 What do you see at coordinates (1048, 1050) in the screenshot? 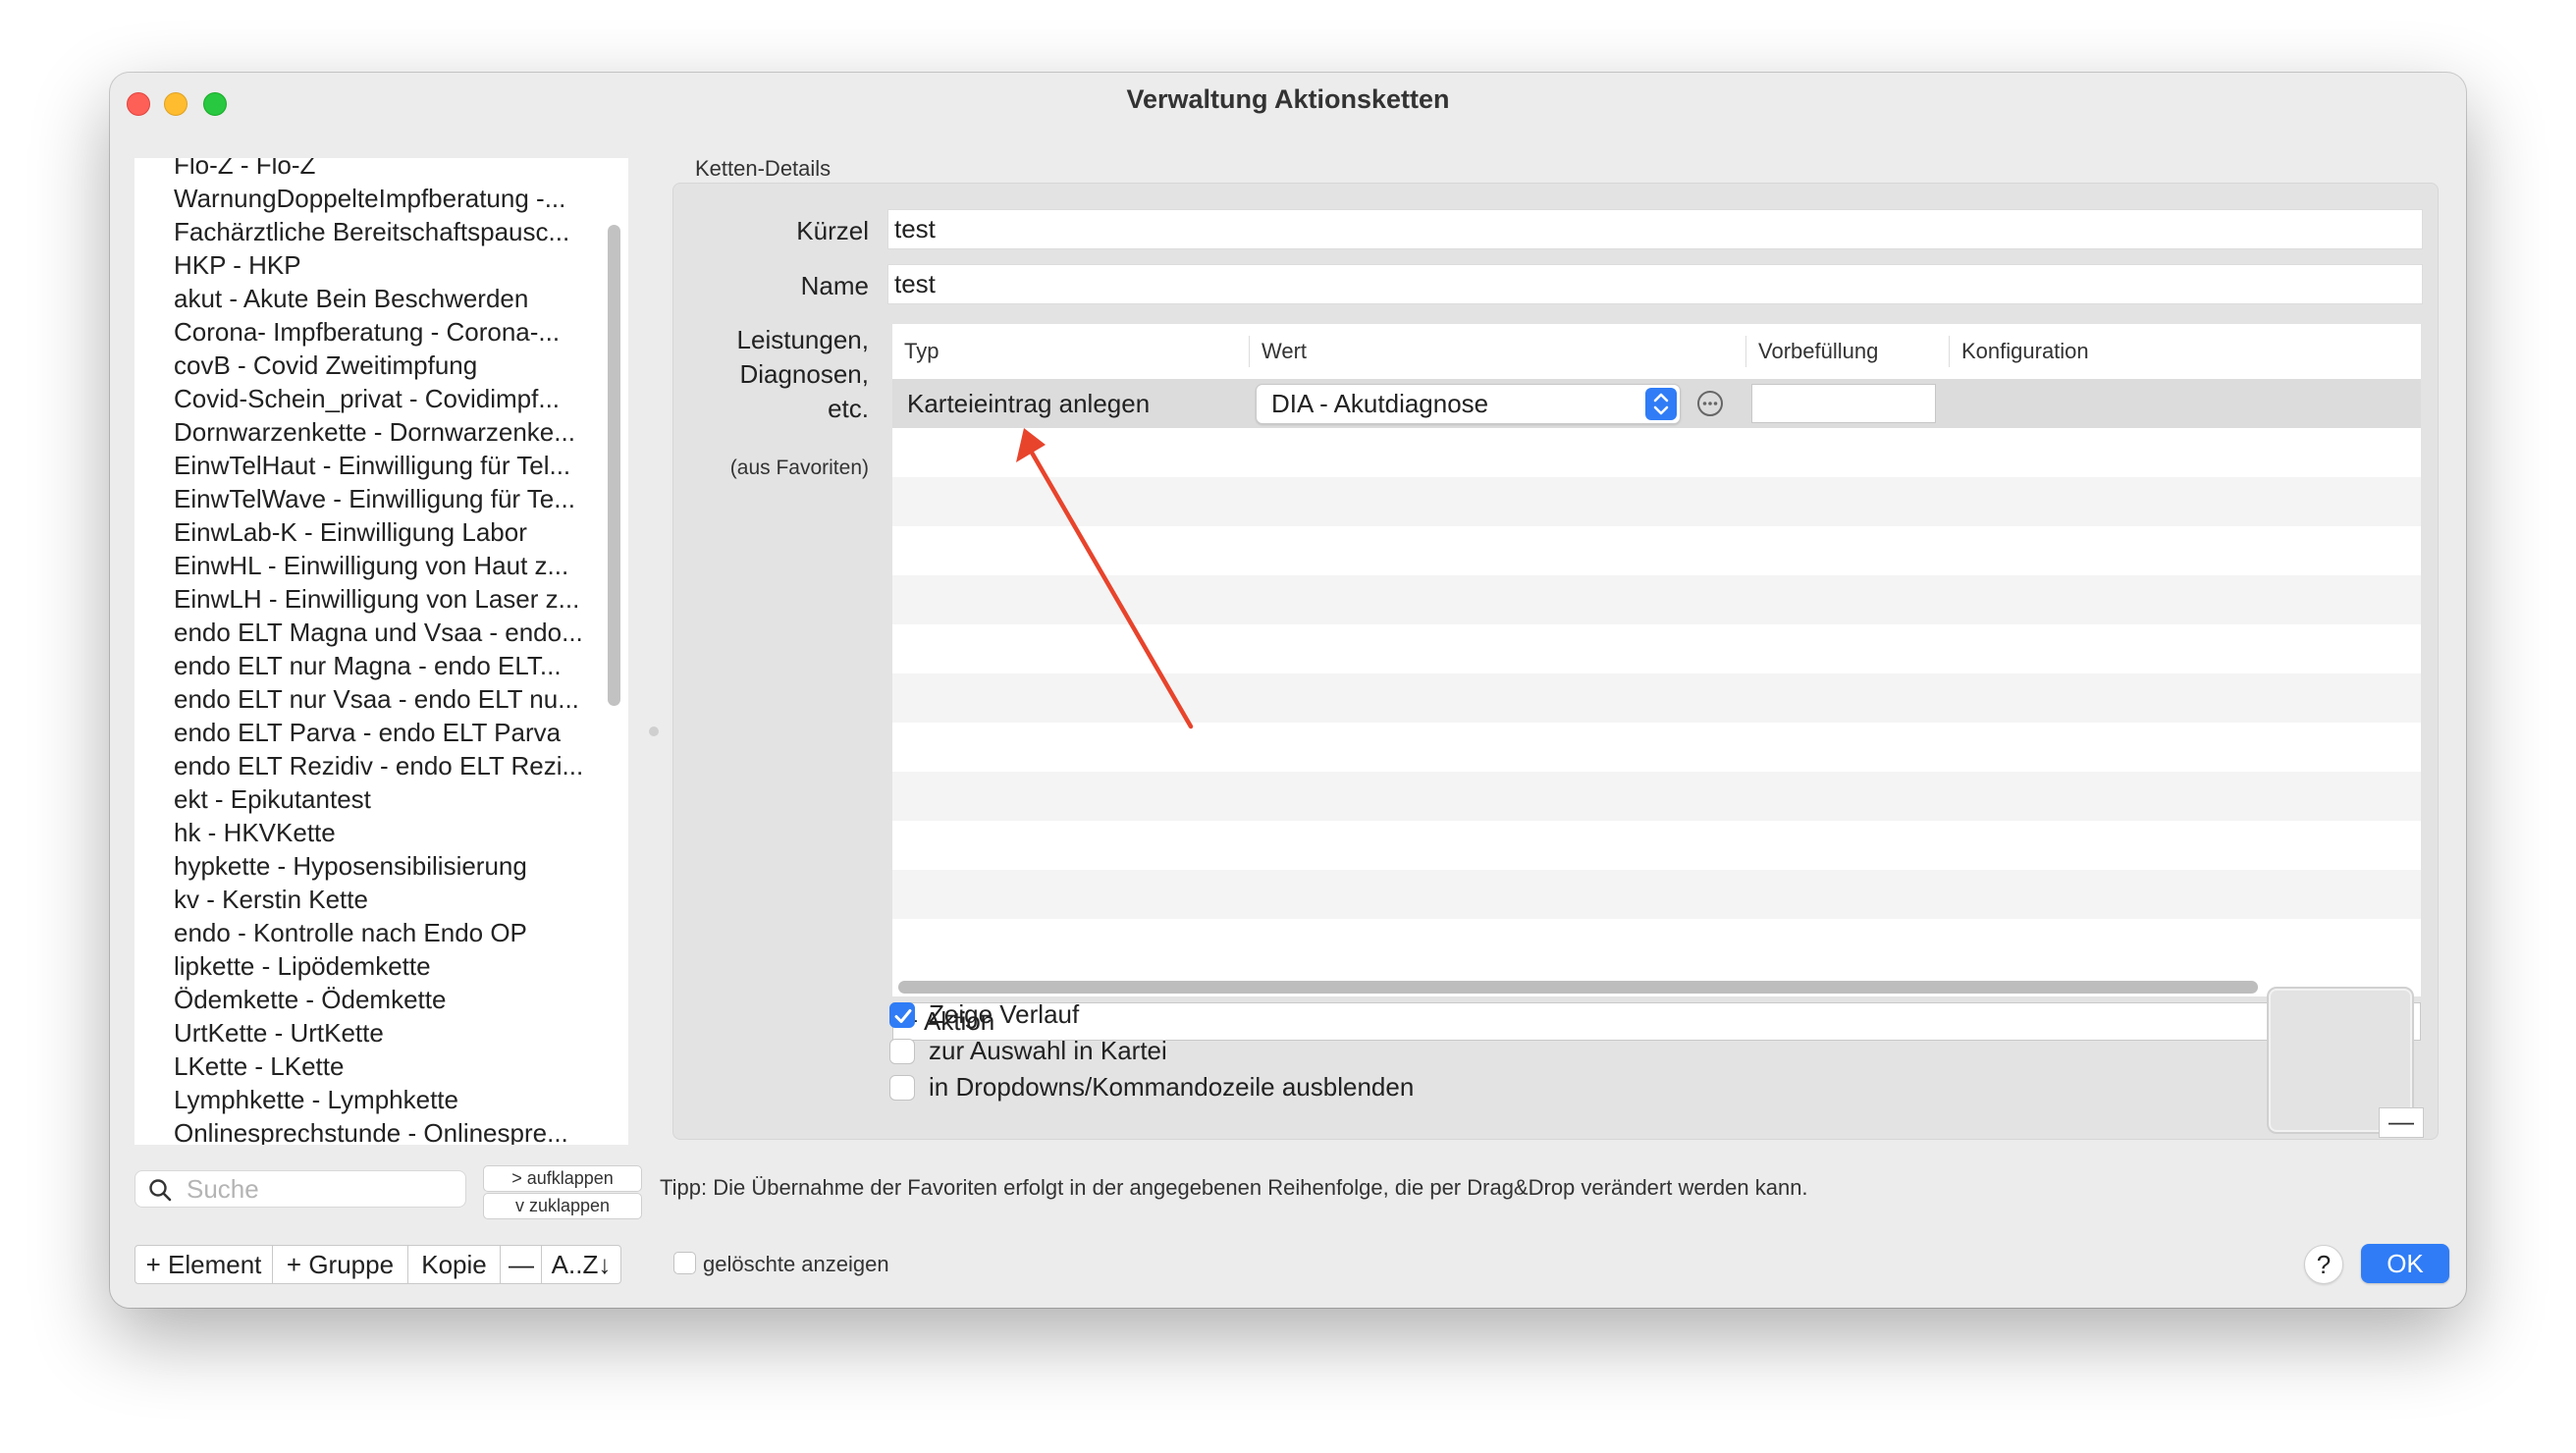
I see `zur-auswahl-label: zur Auswahl in Kartei` at bounding box center [1048, 1050].